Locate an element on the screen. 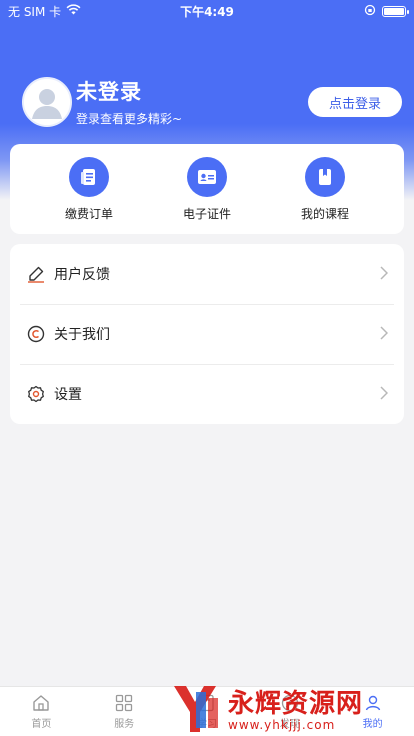 Image resolution: width=414 pixels, height=736 pixels. profile-section: 未登录 登录查看更多精彩~ is located at coordinates (102, 101).